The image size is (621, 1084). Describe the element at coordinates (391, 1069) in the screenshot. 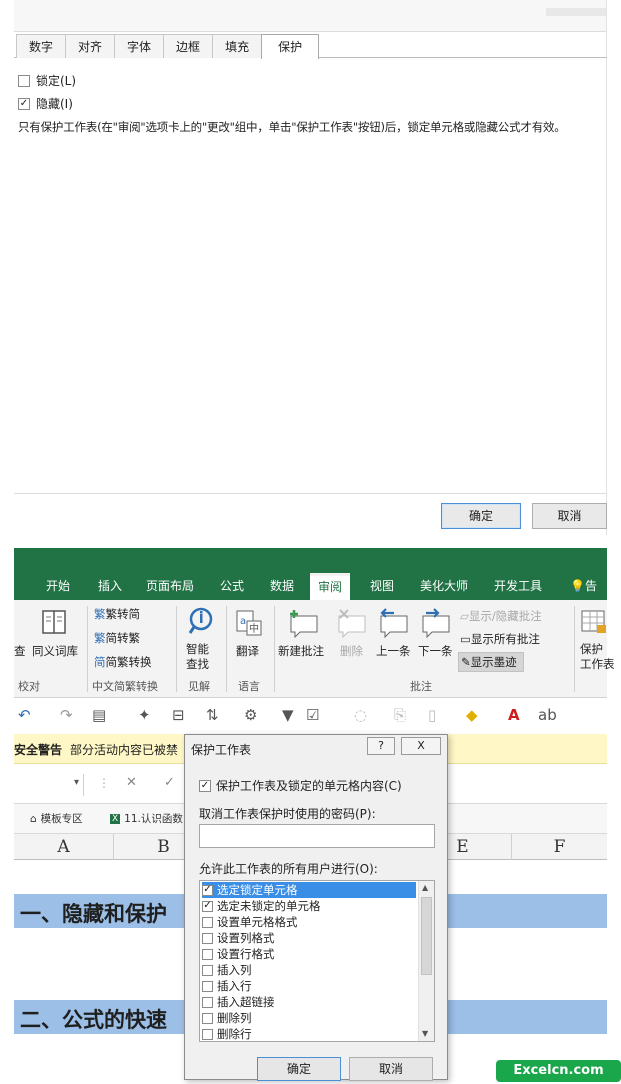

I see `protect-cancel-button: 取消` at that location.